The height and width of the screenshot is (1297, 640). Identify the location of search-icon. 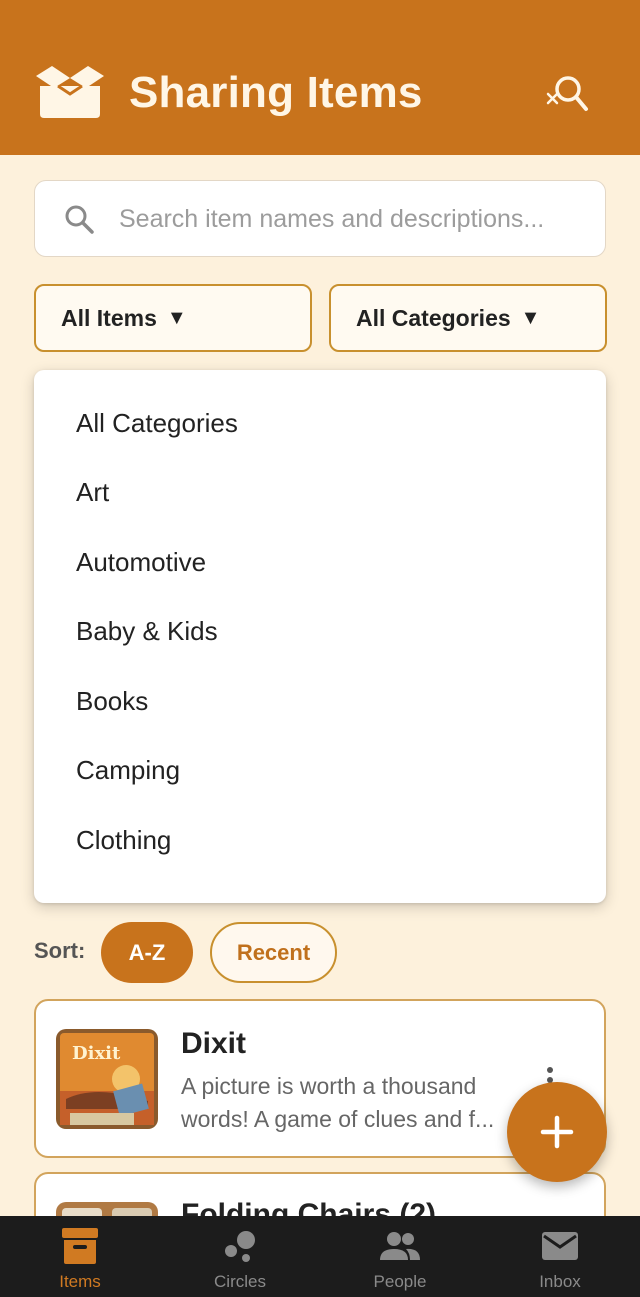
(79, 219).